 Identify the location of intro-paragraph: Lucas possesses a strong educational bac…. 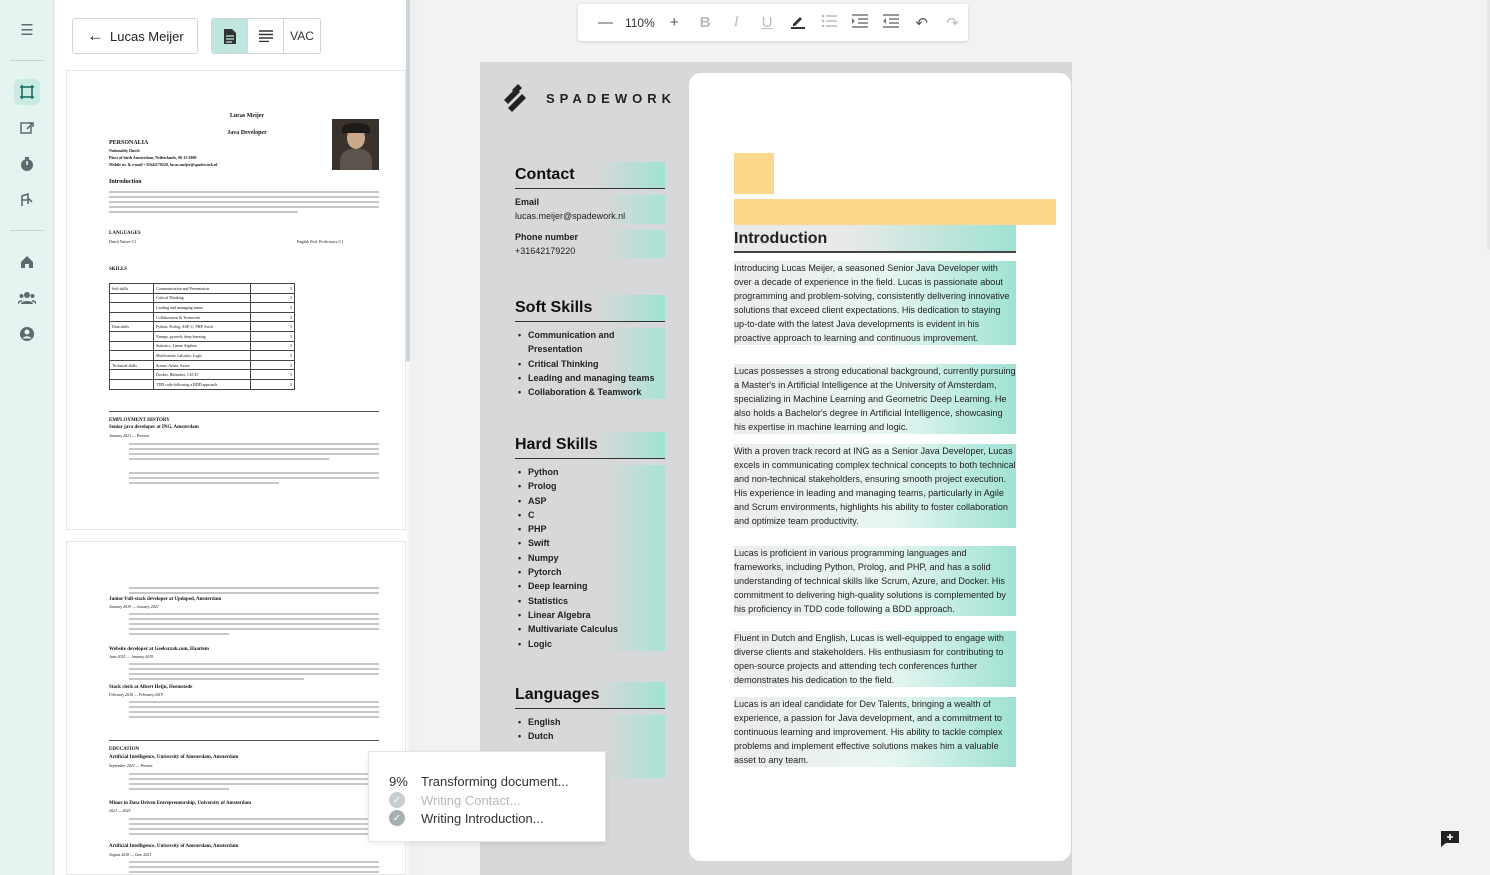
(875, 399).